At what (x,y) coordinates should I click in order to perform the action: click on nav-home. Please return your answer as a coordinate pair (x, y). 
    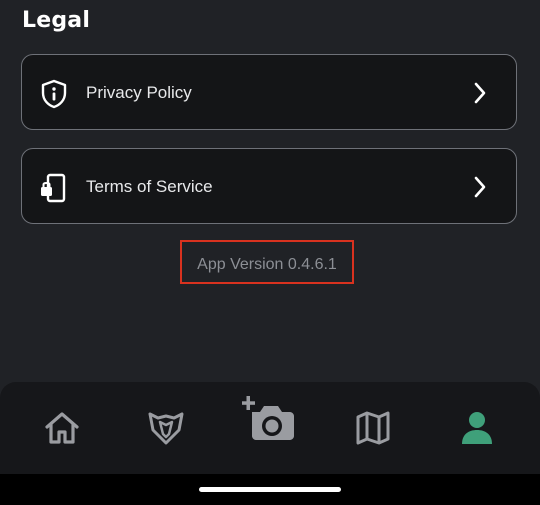
    Looking at the image, I should click on (62, 428).